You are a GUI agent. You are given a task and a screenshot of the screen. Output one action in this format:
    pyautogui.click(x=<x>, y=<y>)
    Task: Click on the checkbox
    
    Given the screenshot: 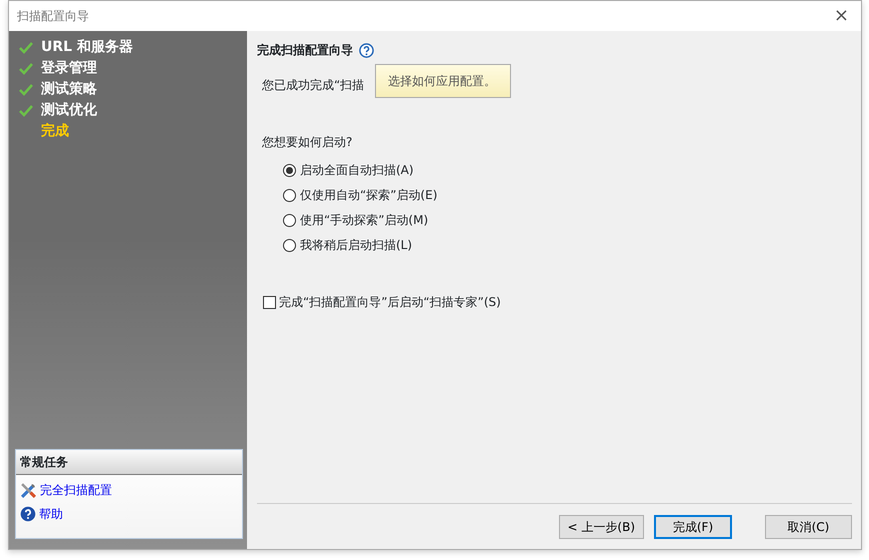 What is the action you would take?
    pyautogui.click(x=269, y=302)
    